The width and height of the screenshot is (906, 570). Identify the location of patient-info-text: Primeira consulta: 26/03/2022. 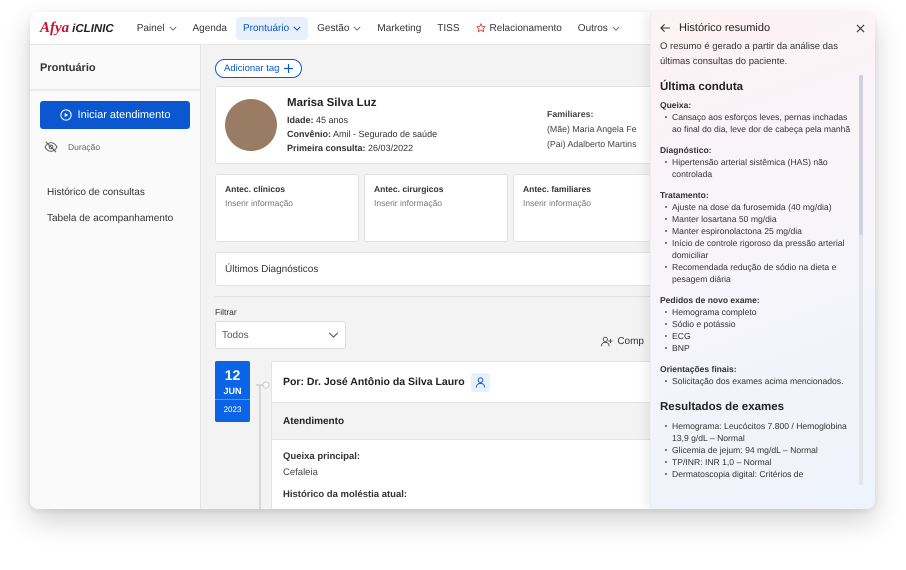
(350, 148).